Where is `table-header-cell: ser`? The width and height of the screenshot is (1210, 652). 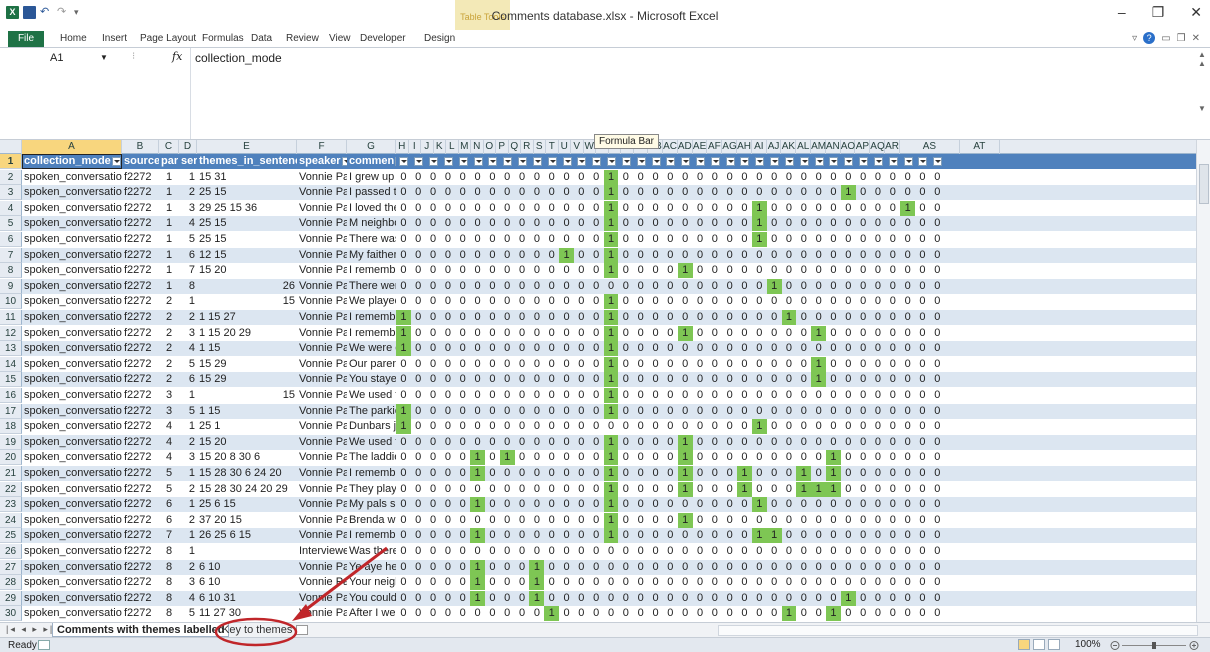
table-header-cell: ser is located at coordinates (188, 161).